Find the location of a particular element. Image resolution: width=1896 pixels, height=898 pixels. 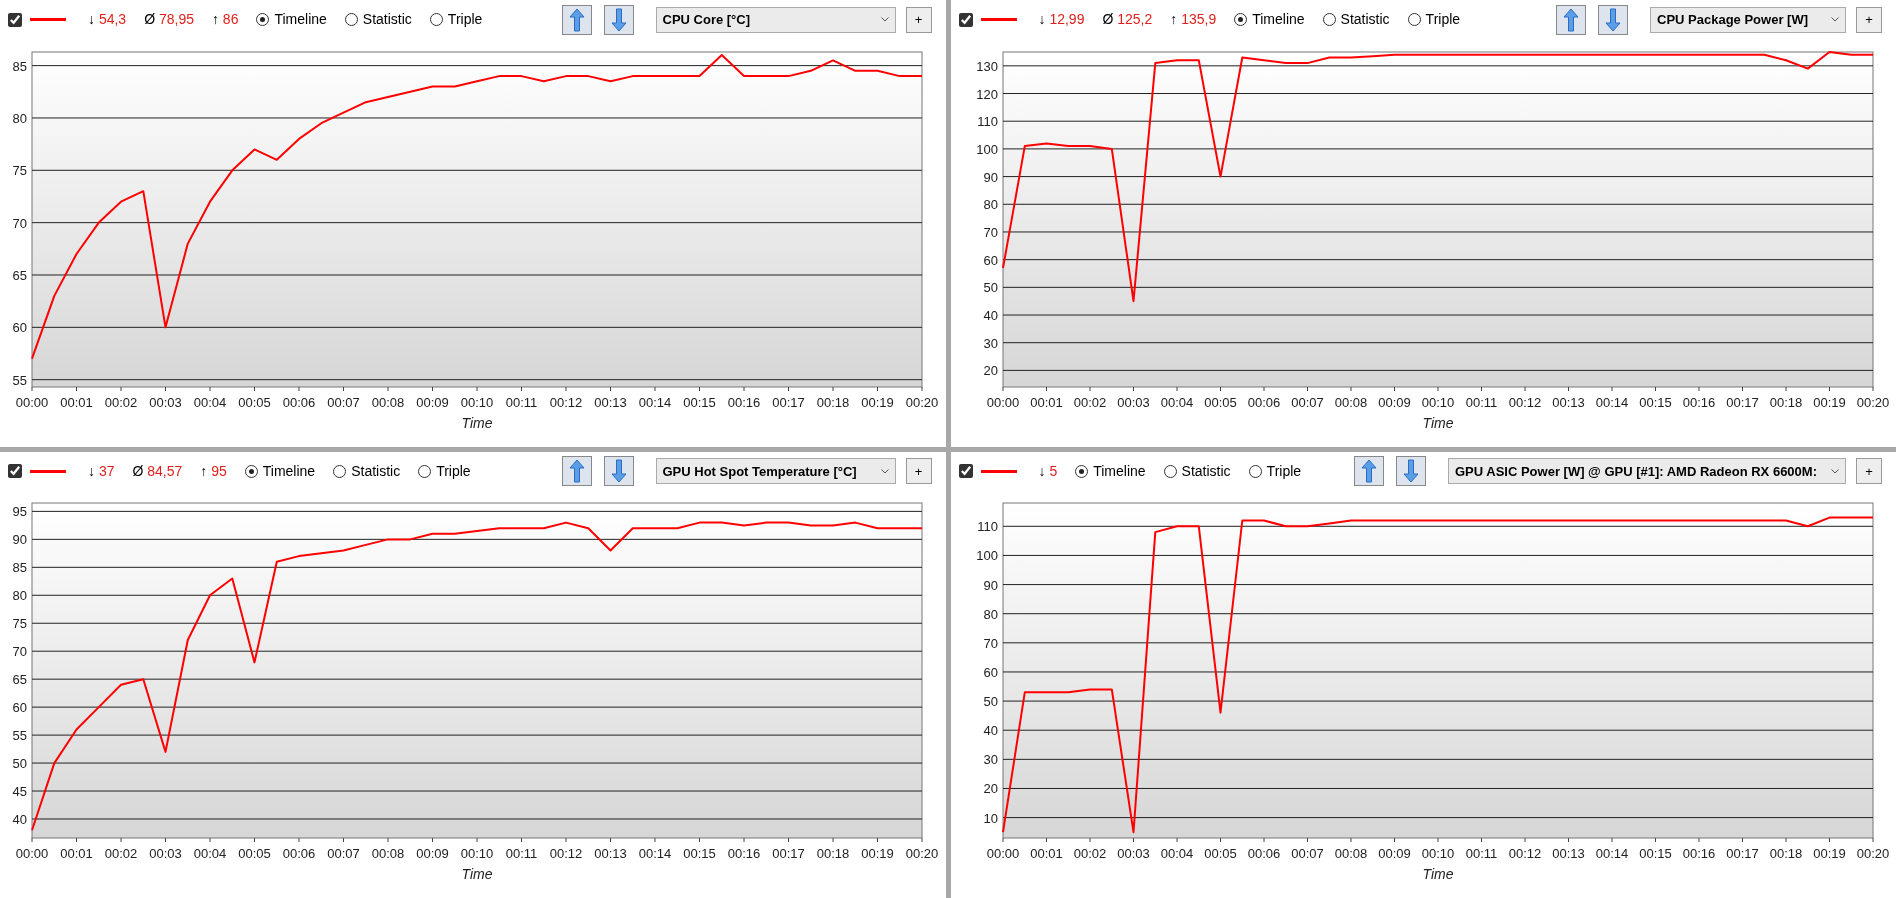

x-tick-label: 00:13 is located at coordinates (610, 402).